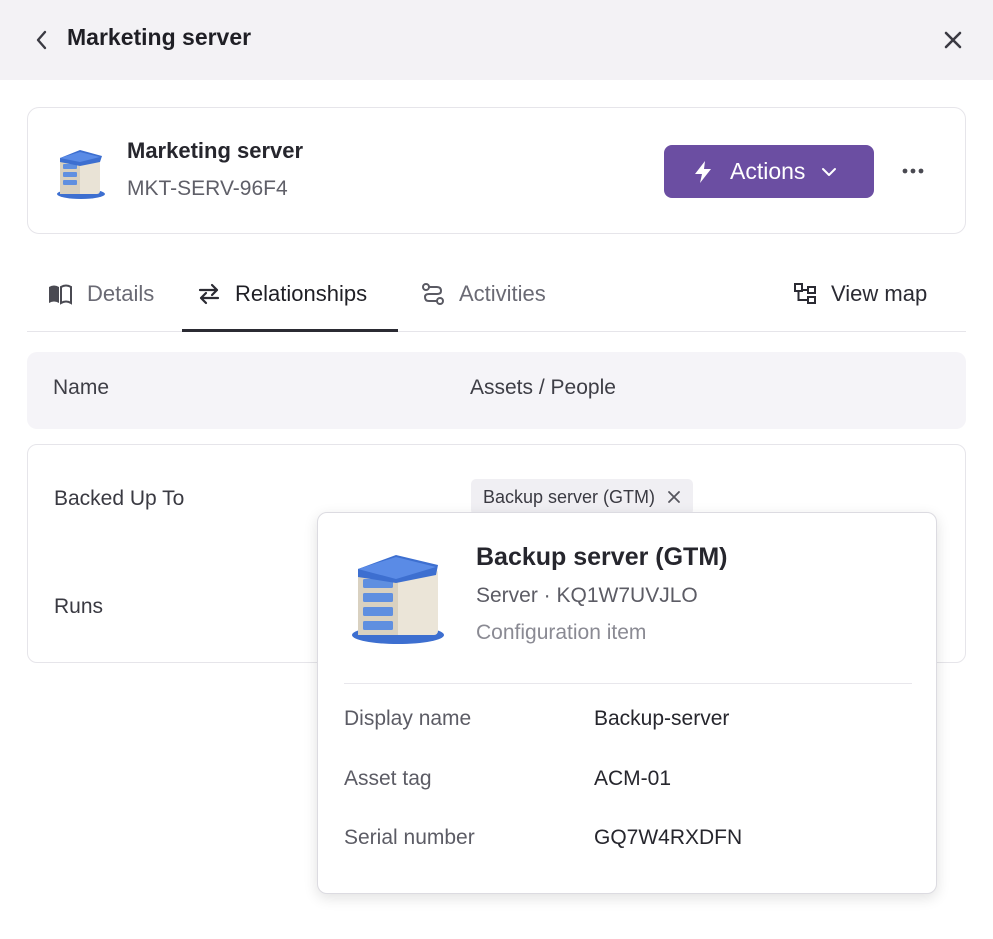 This screenshot has width=993, height=939. I want to click on field-value: ACM-01, so click(633, 778).